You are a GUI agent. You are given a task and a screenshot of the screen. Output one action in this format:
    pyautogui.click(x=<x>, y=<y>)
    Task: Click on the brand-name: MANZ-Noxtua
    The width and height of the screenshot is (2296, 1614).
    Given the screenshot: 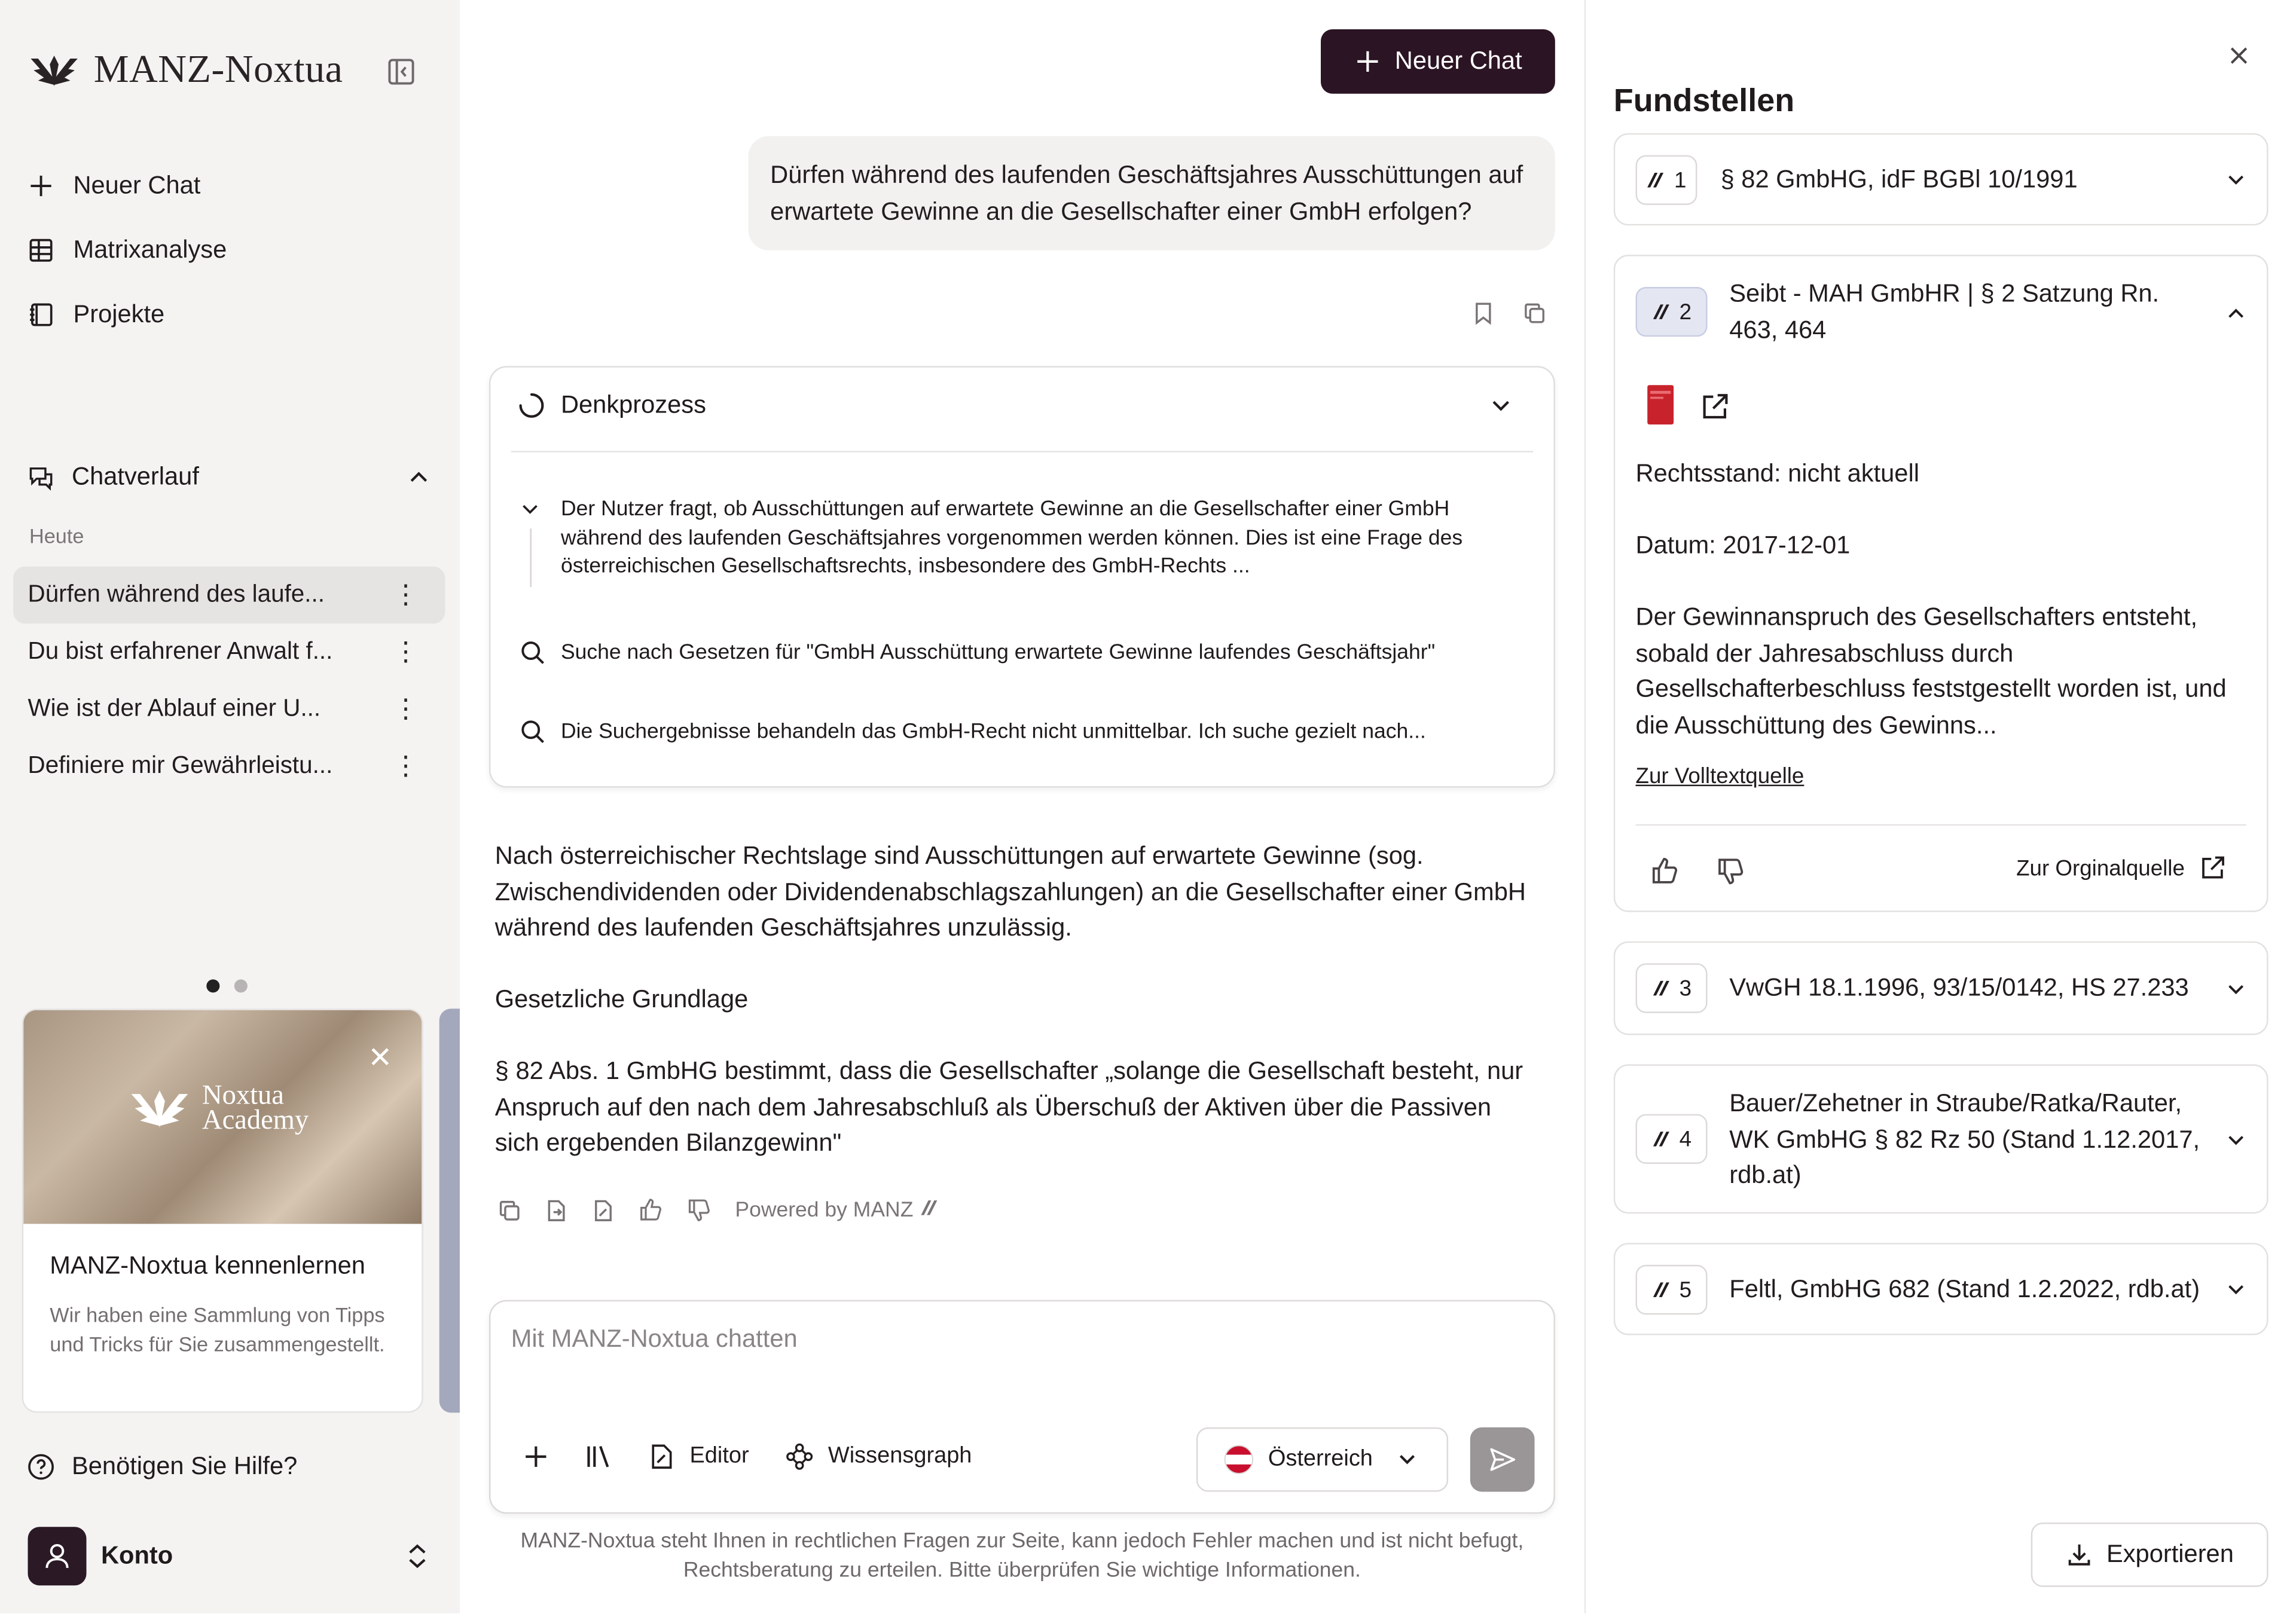 What is the action you would take?
    pyautogui.click(x=218, y=69)
    